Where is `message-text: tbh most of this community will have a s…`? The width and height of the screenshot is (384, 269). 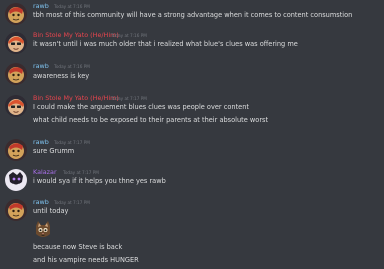 message-text: tbh most of this community will have a s… is located at coordinates (193, 15).